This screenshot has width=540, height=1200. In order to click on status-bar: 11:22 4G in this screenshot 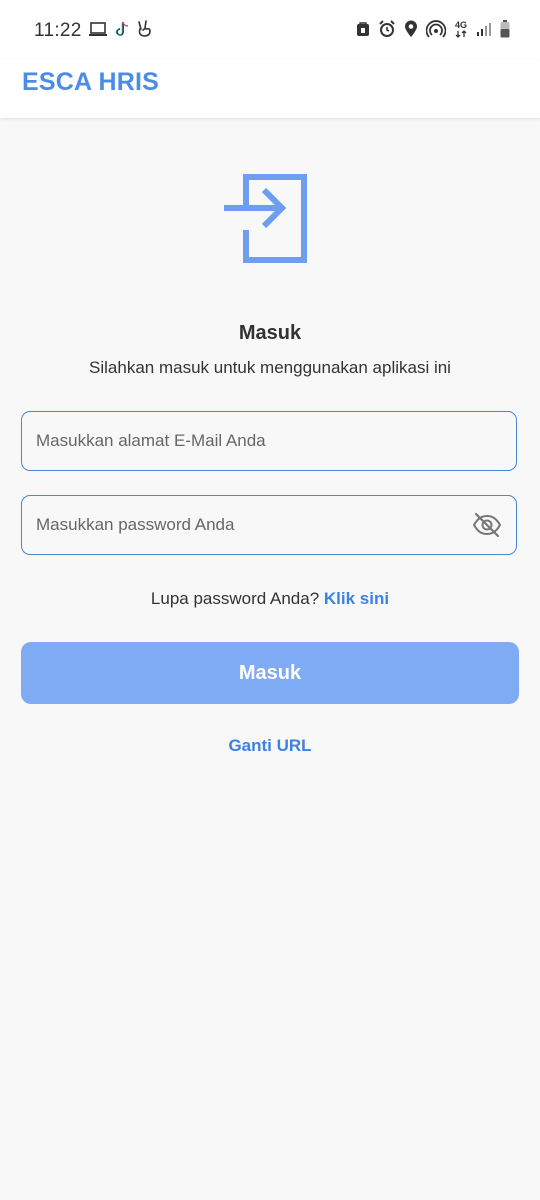, I will do `click(270, 30)`.